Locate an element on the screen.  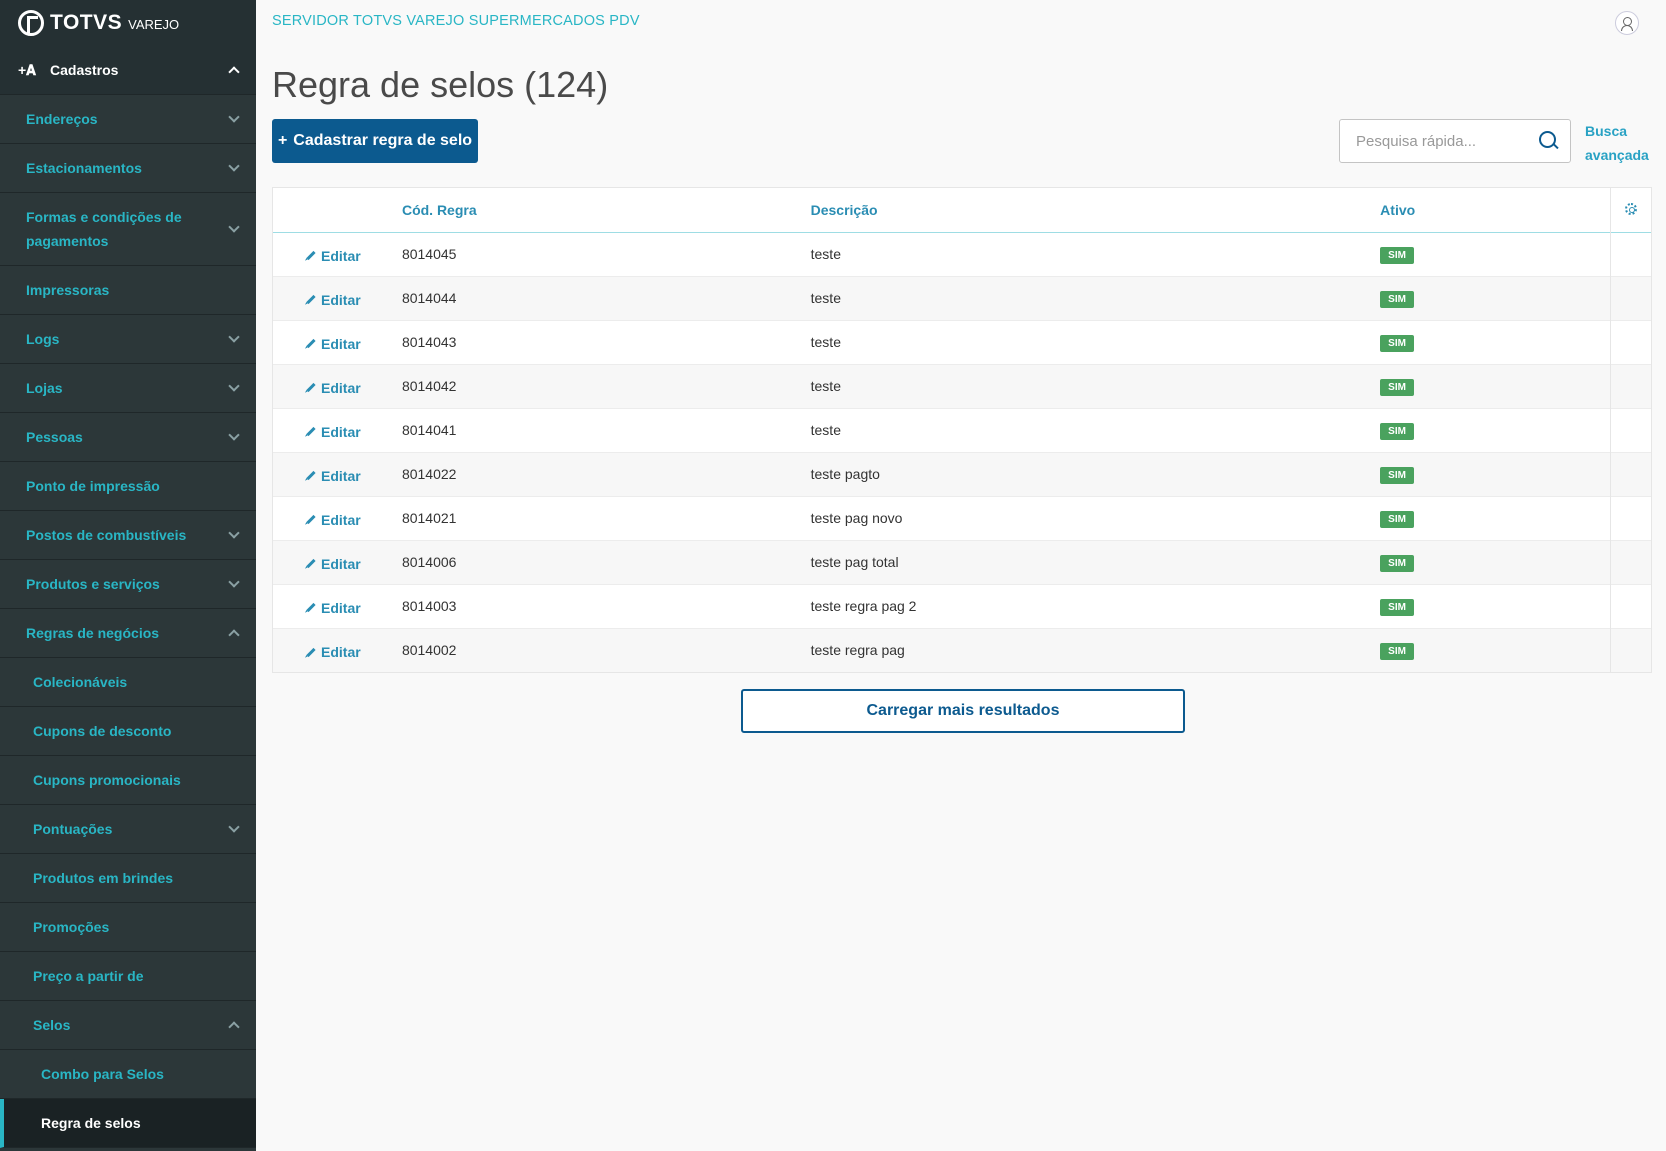
rule-code-cell: 8014002 is located at coordinates (429, 650).